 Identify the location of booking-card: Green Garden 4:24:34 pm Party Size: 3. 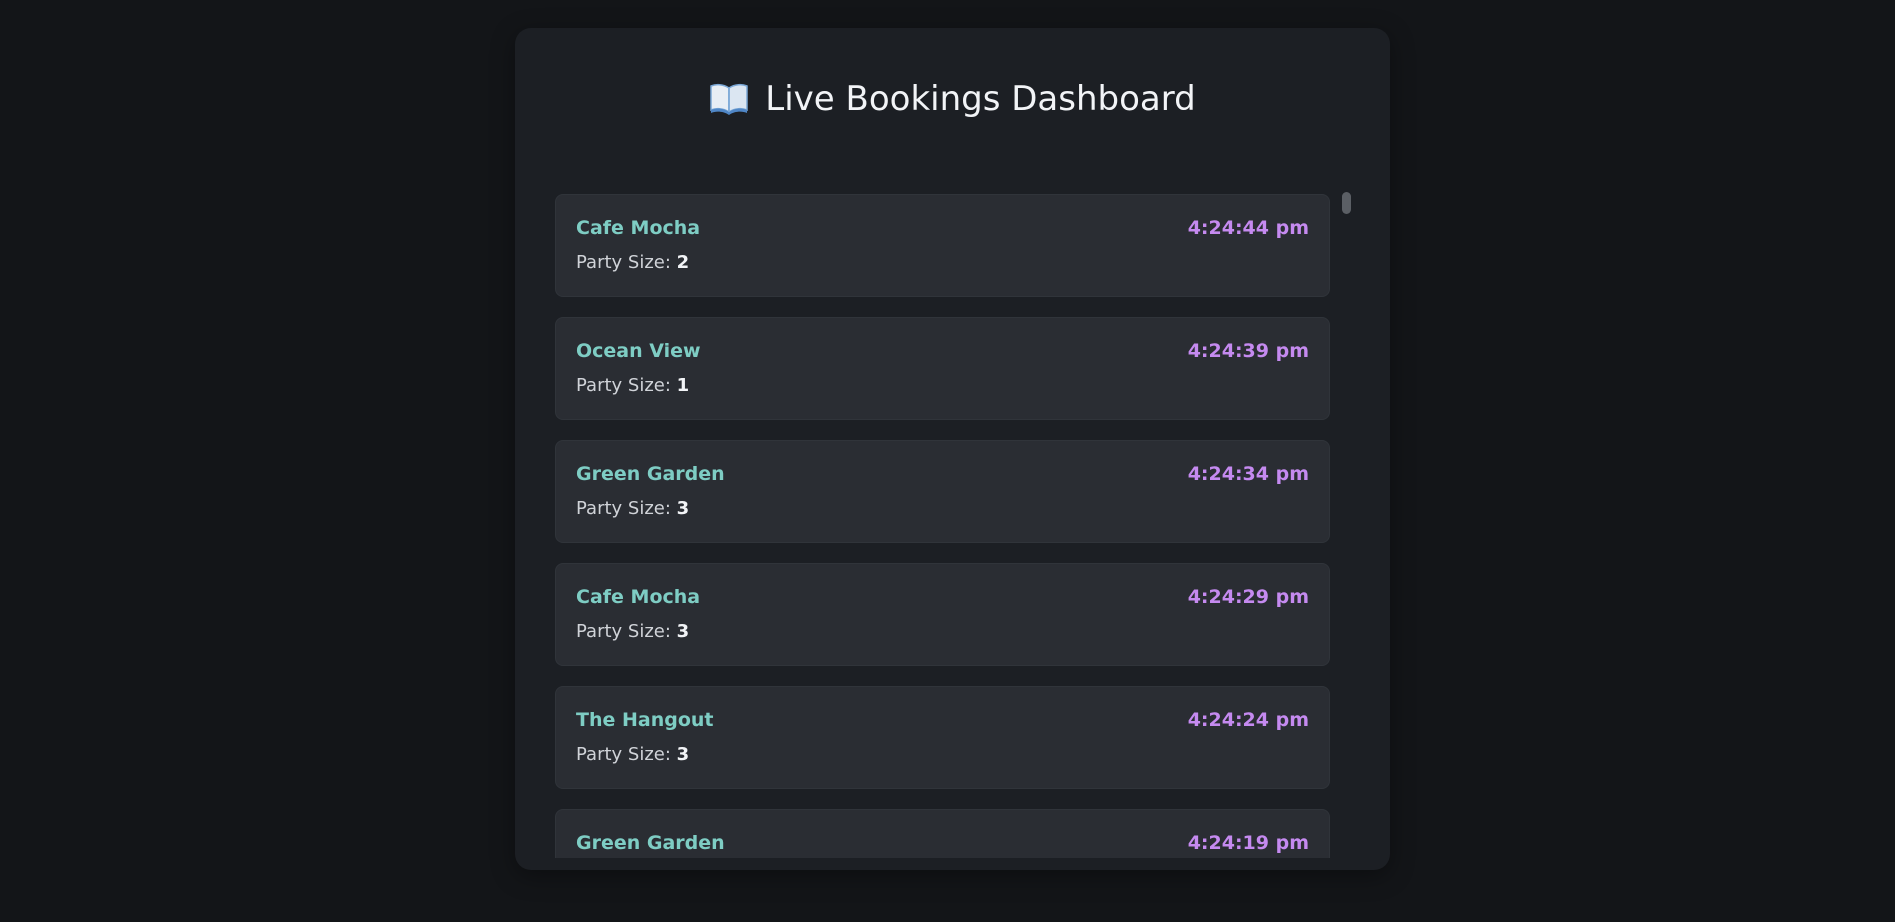
(942, 491).